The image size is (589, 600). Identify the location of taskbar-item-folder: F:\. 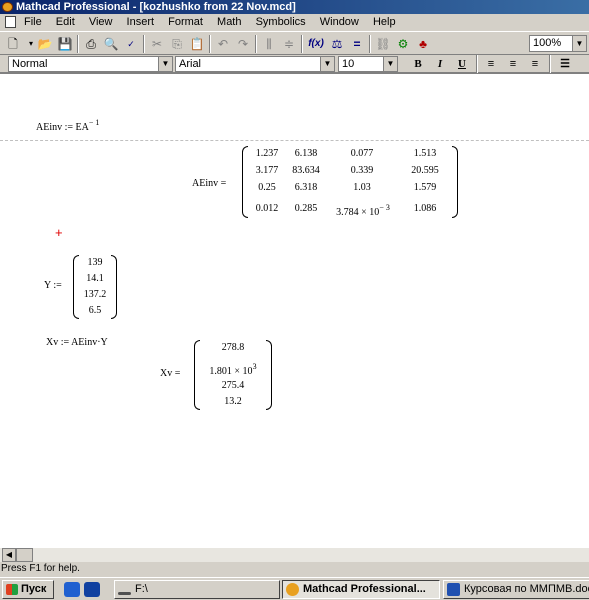
(197, 589).